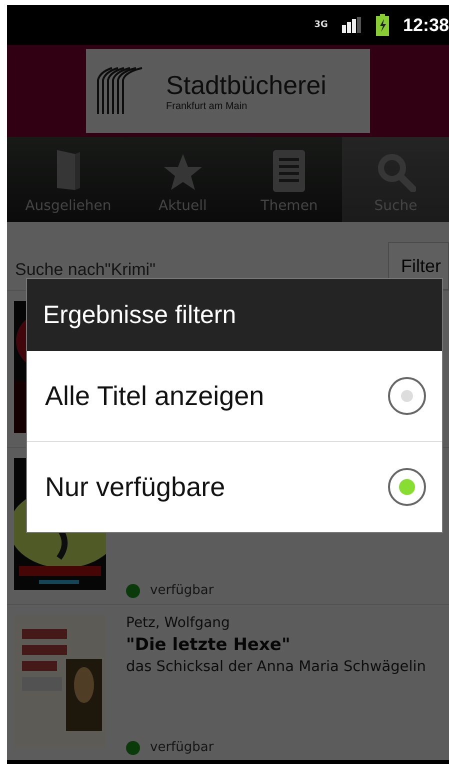 This screenshot has height=764, width=449. Describe the element at coordinates (246, 85) in the screenshot. I see `logo-title: Stadtbücherei` at that location.